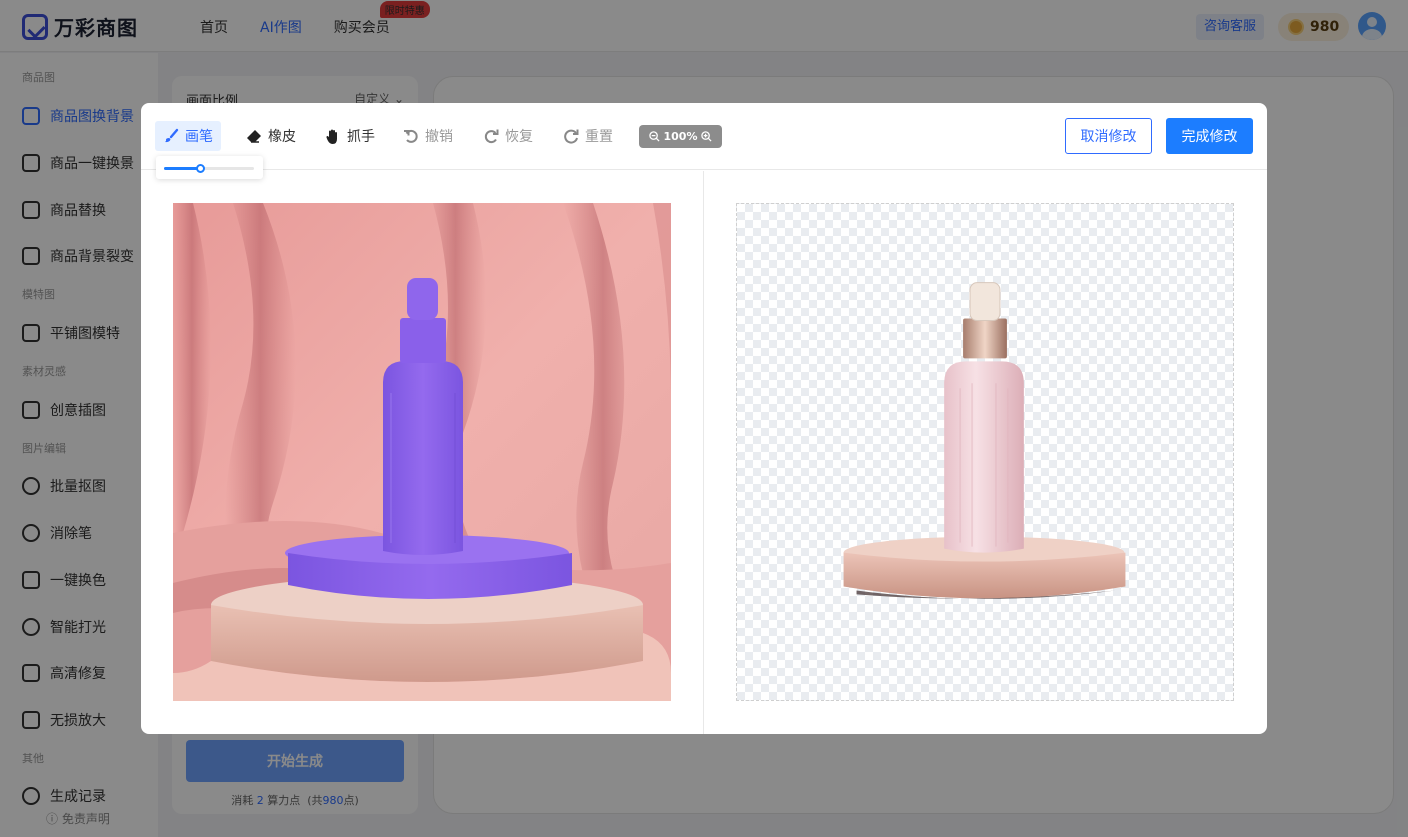 Image resolution: width=1408 pixels, height=837 pixels. I want to click on eraser-tool: 橡皮, so click(271, 136).